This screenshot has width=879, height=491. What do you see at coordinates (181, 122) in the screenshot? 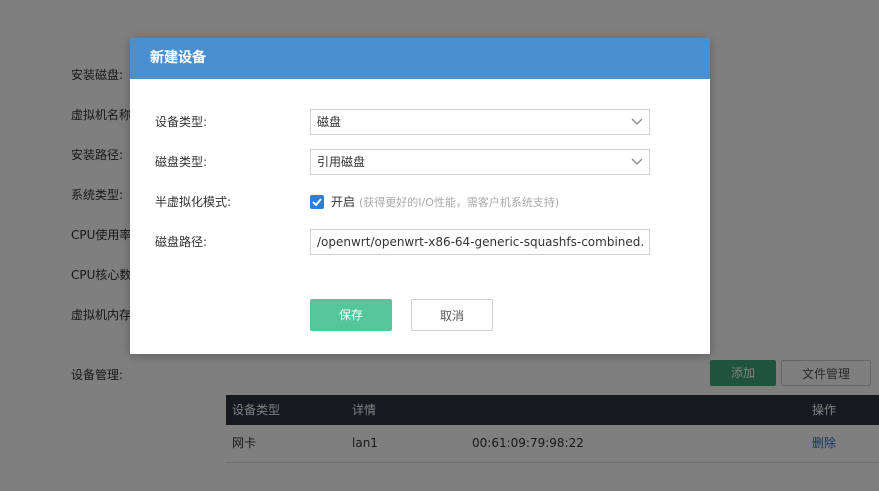
I see `device-type-label: 设备类型:` at bounding box center [181, 122].